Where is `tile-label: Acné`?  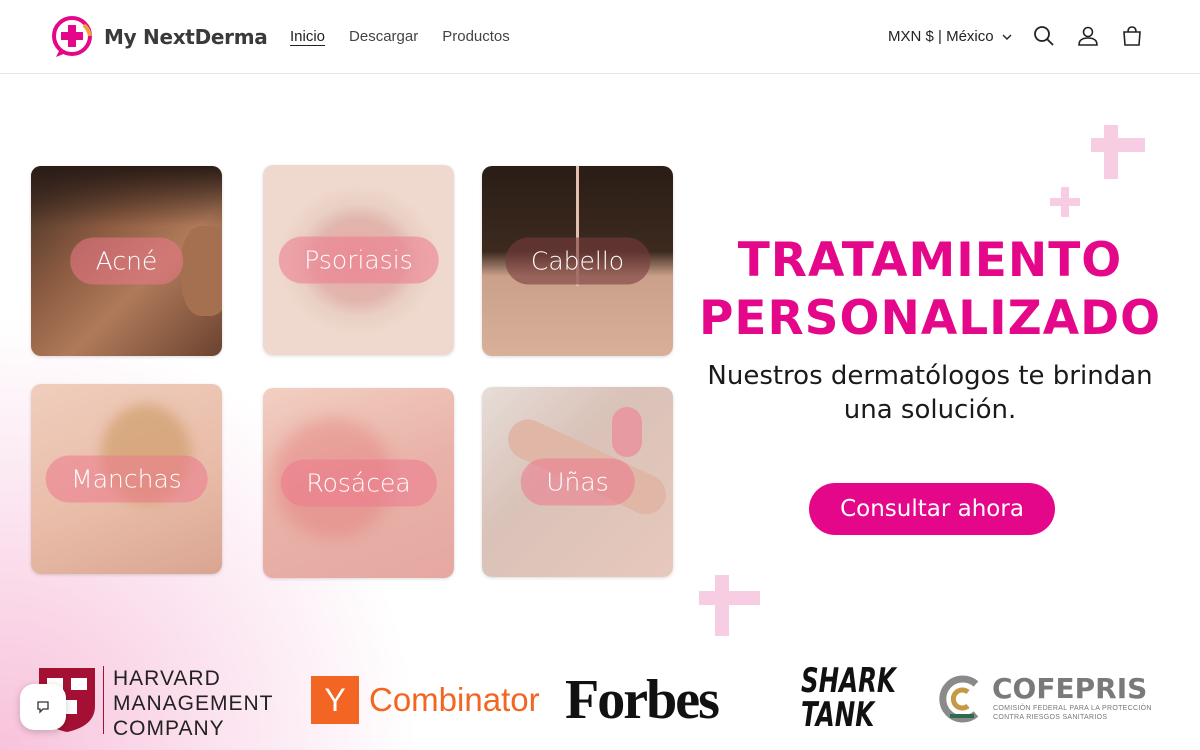 tile-label: Acné is located at coordinates (126, 261).